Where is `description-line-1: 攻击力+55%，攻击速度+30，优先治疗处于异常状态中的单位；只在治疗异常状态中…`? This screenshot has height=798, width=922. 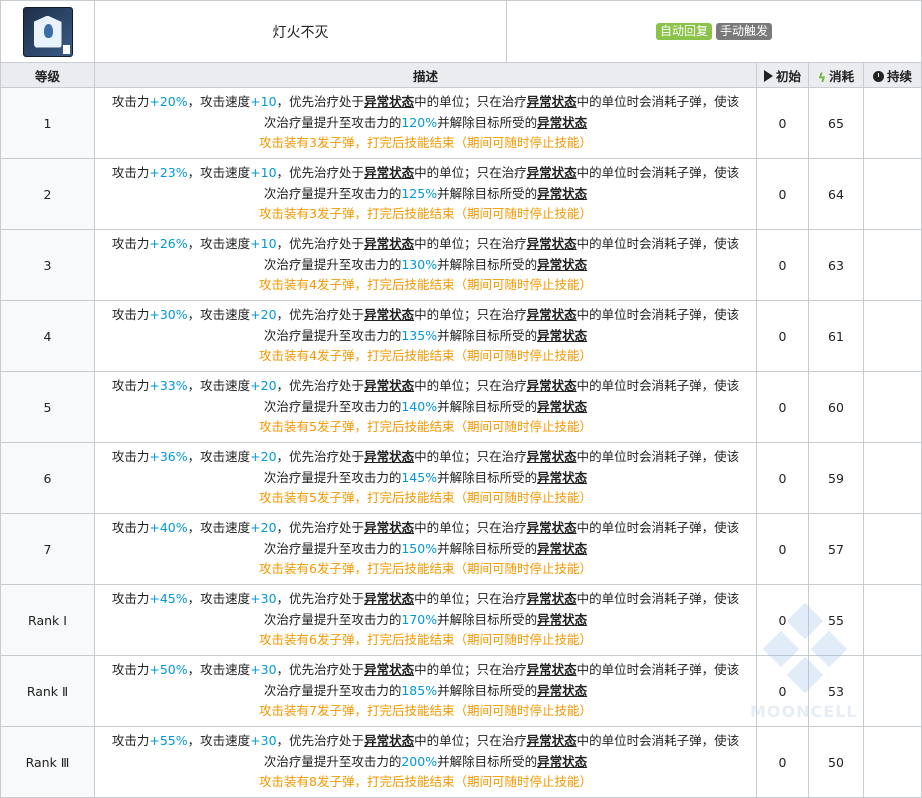
description-line-1: 攻击力+55%，攻击速度+30，优先治疗处于异常状态中的单位；只在治疗异常状态中… is located at coordinates (425, 741).